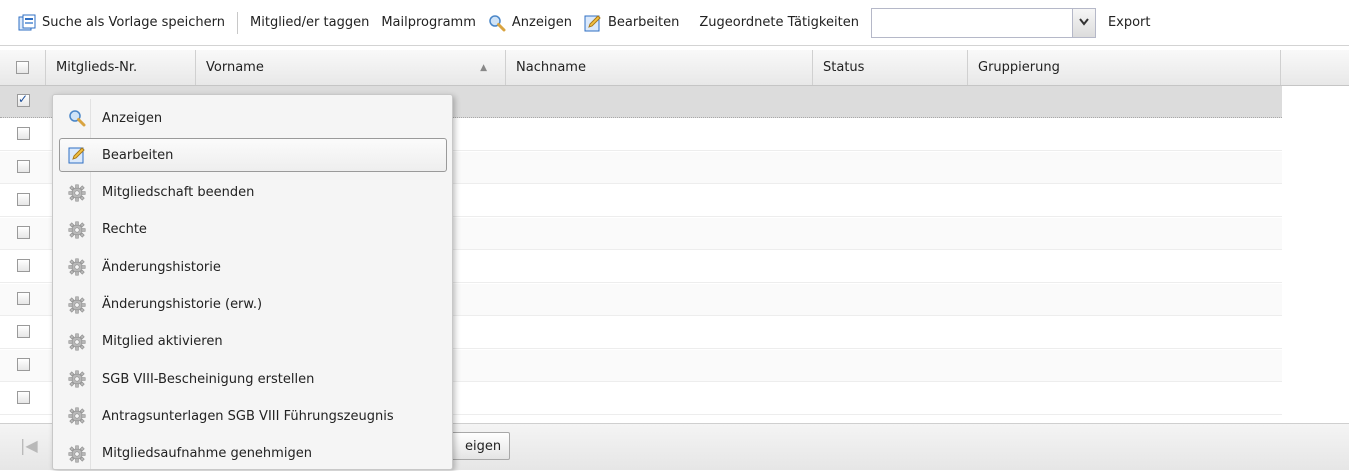 The image size is (1349, 471). I want to click on assigned-activities-input, so click(971, 22).